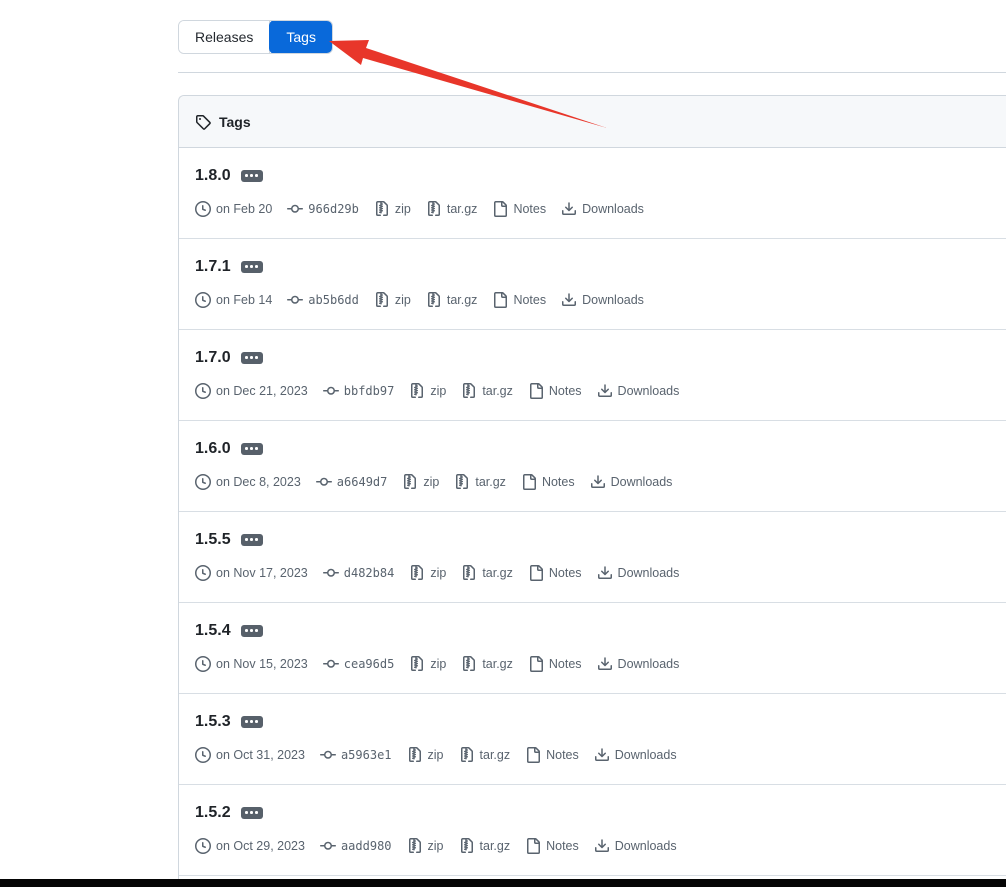  Describe the element at coordinates (503, 883) in the screenshot. I see `bottom-black-bar` at that location.